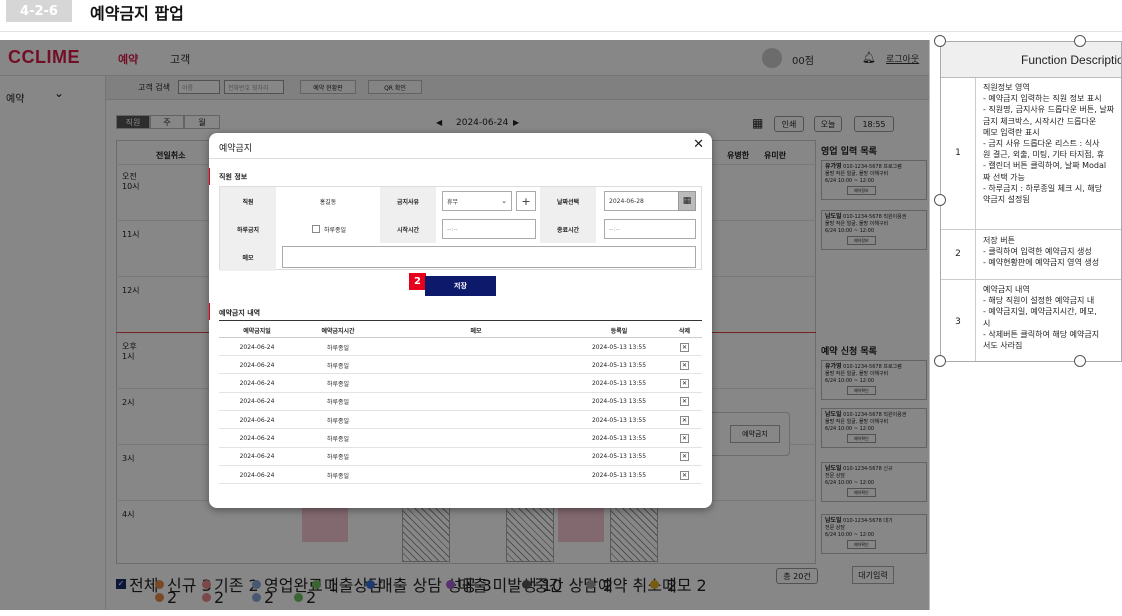  What do you see at coordinates (328, 202) in the screenshot?
I see `staff-name: 홍길동` at bounding box center [328, 202].